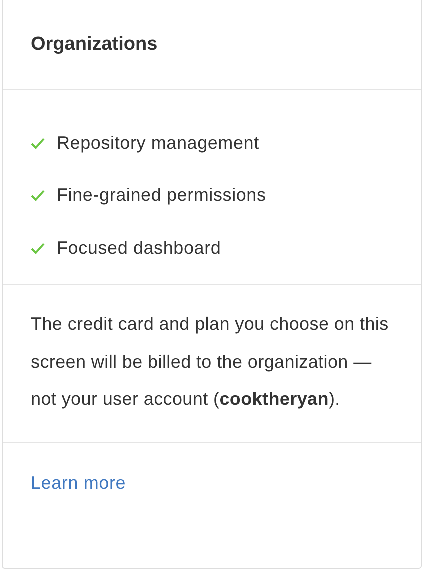 This screenshot has width=426, height=571. What do you see at coordinates (139, 248) in the screenshot?
I see `feature-label: Focused dashboard` at bounding box center [139, 248].